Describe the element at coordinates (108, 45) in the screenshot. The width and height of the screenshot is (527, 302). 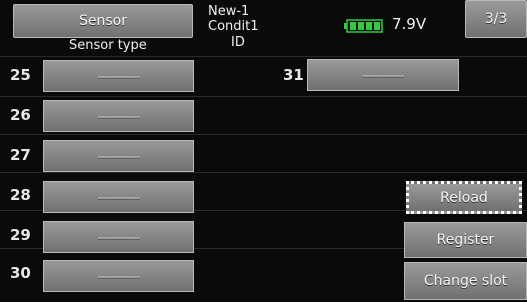
I see `column-sensor-type: Sensor type` at that location.